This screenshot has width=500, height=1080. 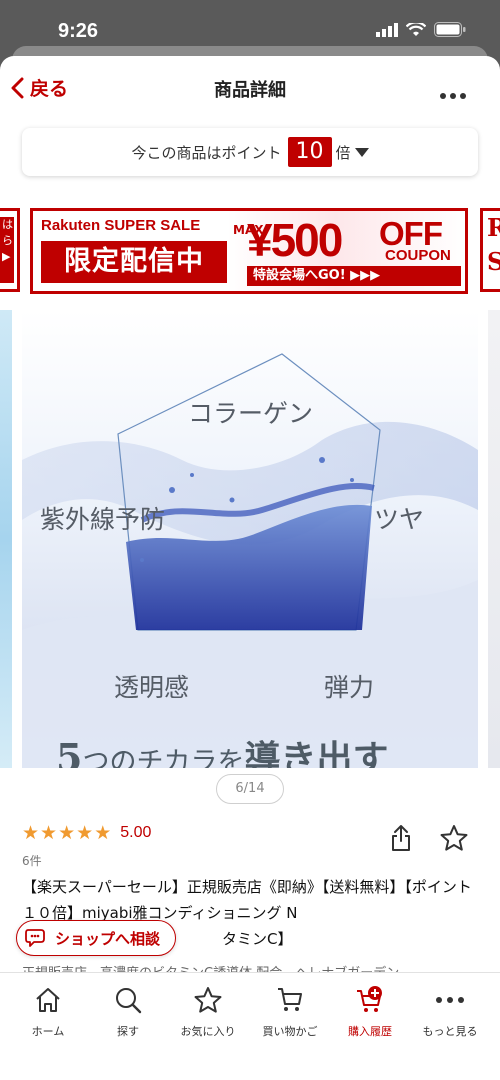 I want to click on cart-icon, so click(x=290, y=999).